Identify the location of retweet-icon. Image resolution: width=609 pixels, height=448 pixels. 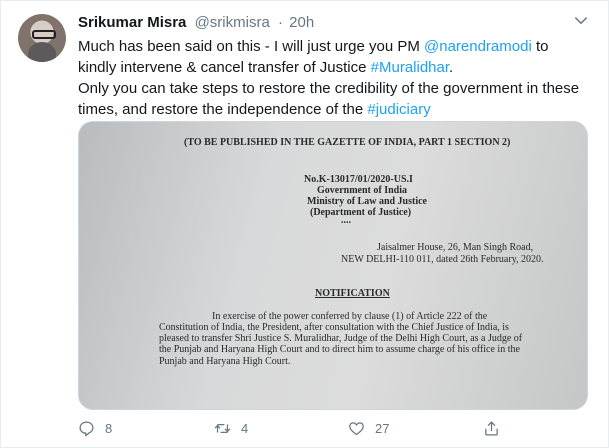
(222, 428).